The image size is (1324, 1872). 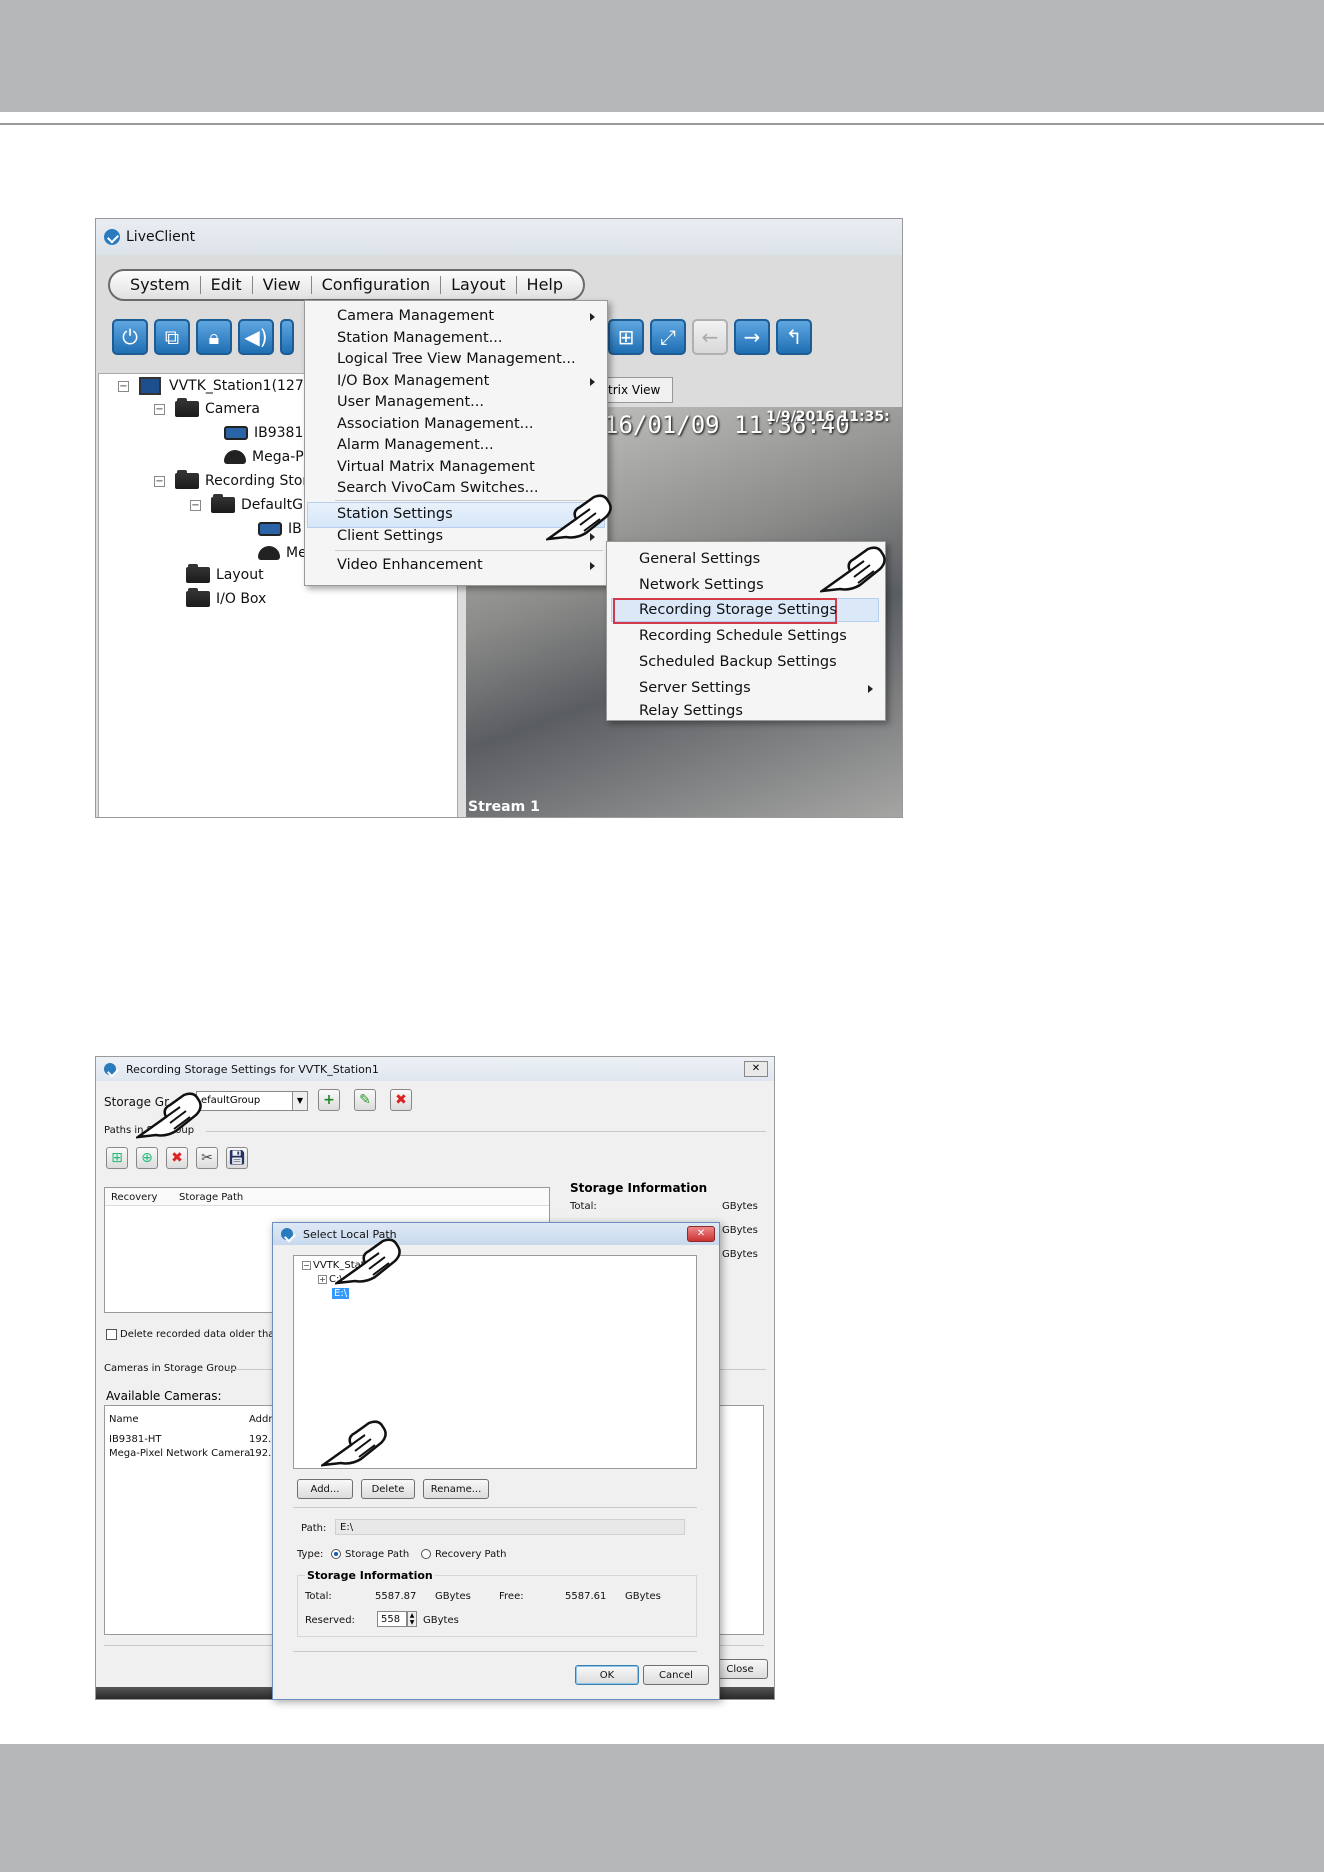 What do you see at coordinates (269, 553) in the screenshot?
I see `dome-camera-icon` at bounding box center [269, 553].